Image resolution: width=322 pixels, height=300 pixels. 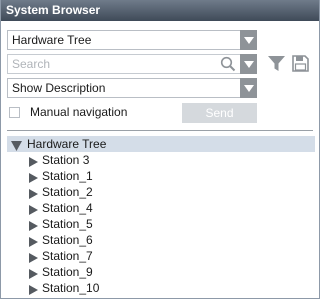 I want to click on tree-node-station: Station_6, so click(x=161, y=240).